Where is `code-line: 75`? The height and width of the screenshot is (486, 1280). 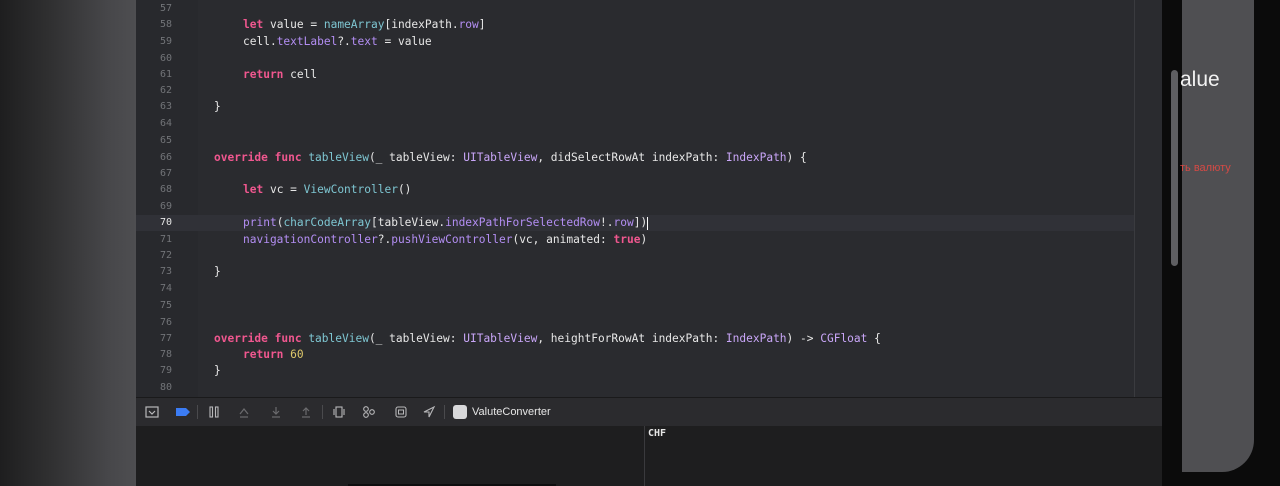 code-line: 75 is located at coordinates (636, 306).